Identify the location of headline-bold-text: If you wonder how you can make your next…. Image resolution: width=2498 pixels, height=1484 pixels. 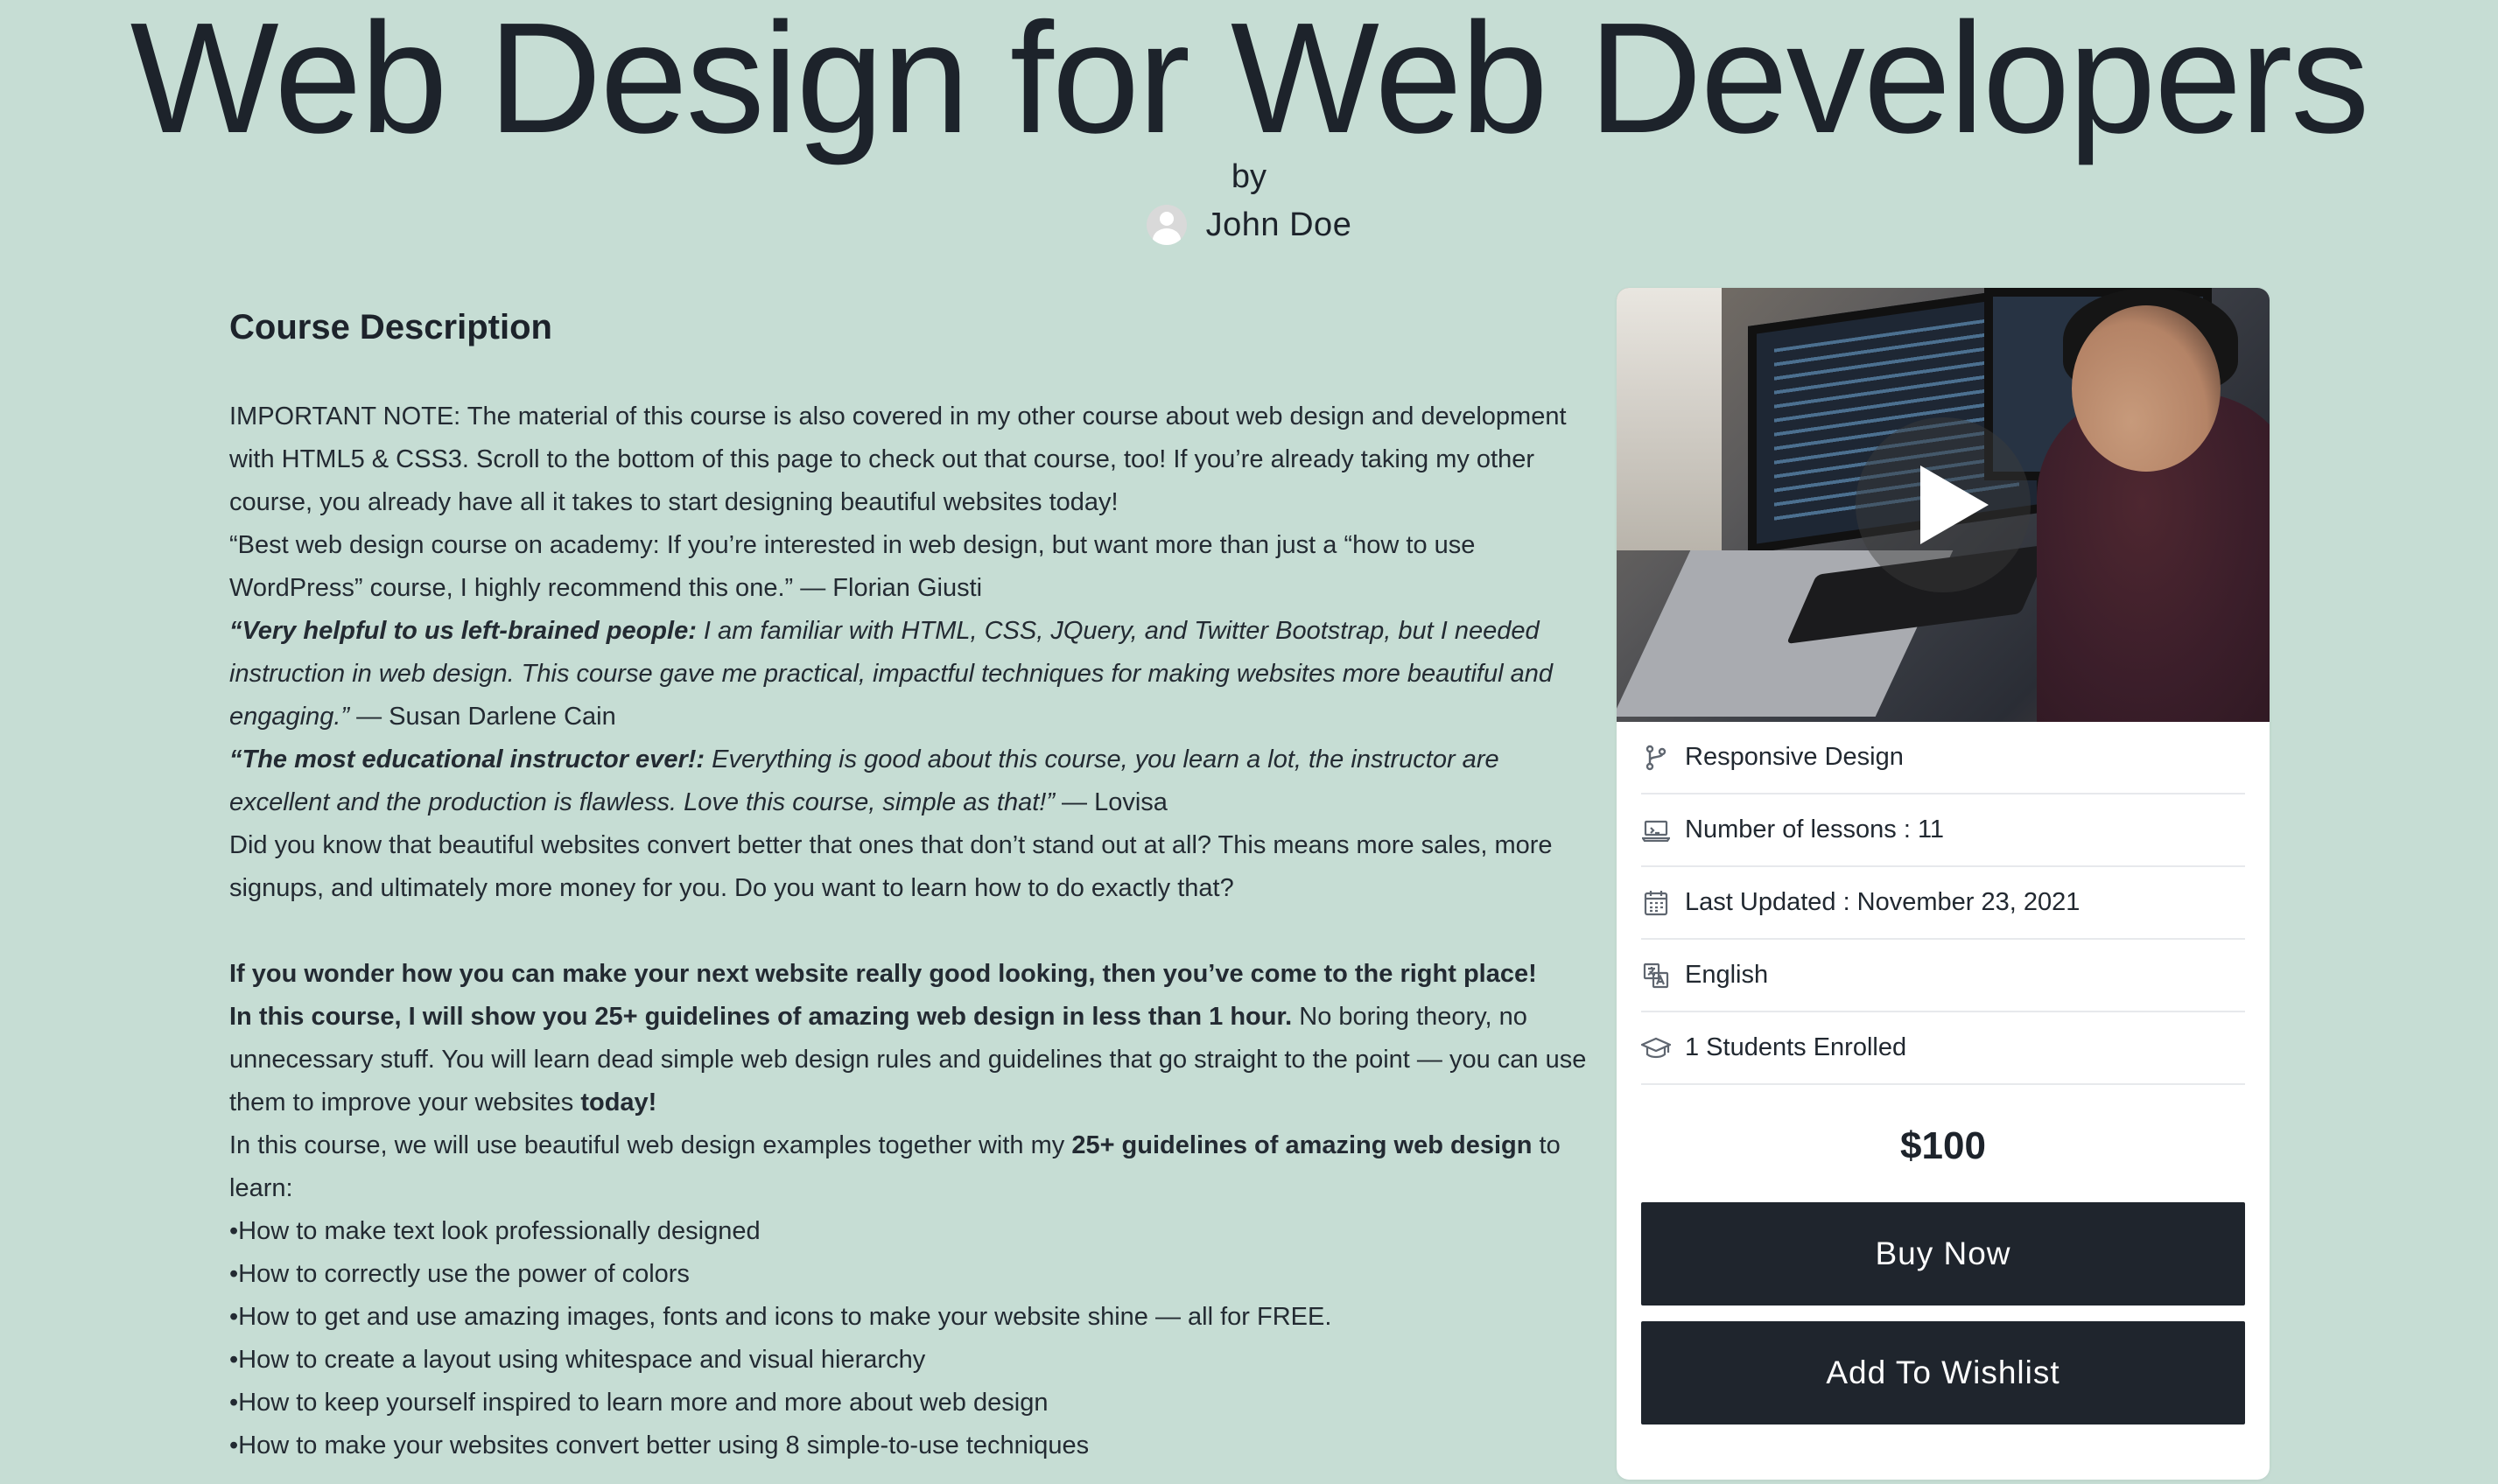
(883, 974).